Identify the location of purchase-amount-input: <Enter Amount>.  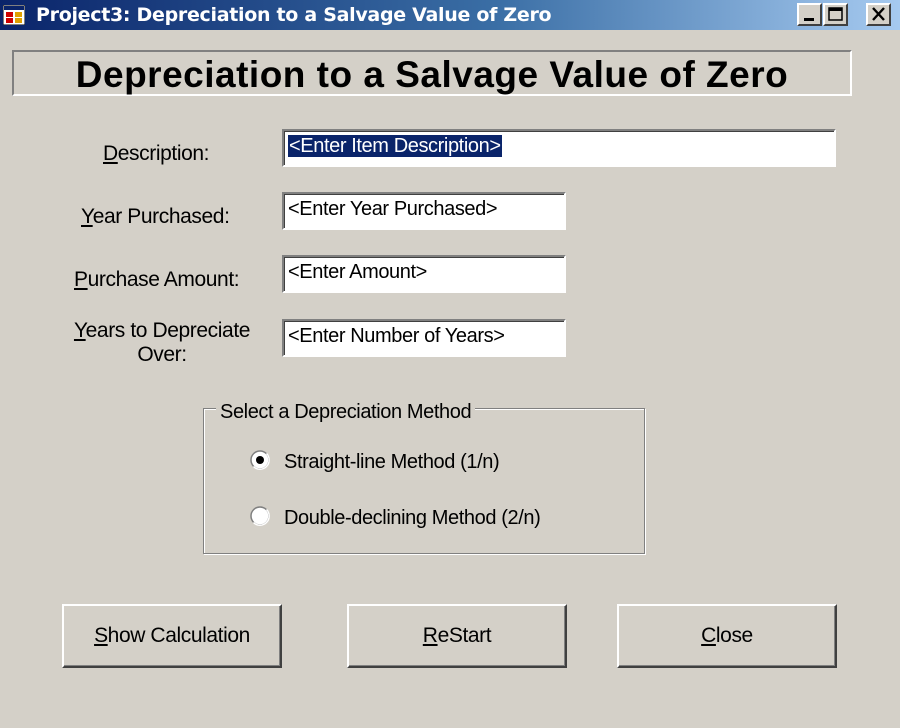
(424, 274).